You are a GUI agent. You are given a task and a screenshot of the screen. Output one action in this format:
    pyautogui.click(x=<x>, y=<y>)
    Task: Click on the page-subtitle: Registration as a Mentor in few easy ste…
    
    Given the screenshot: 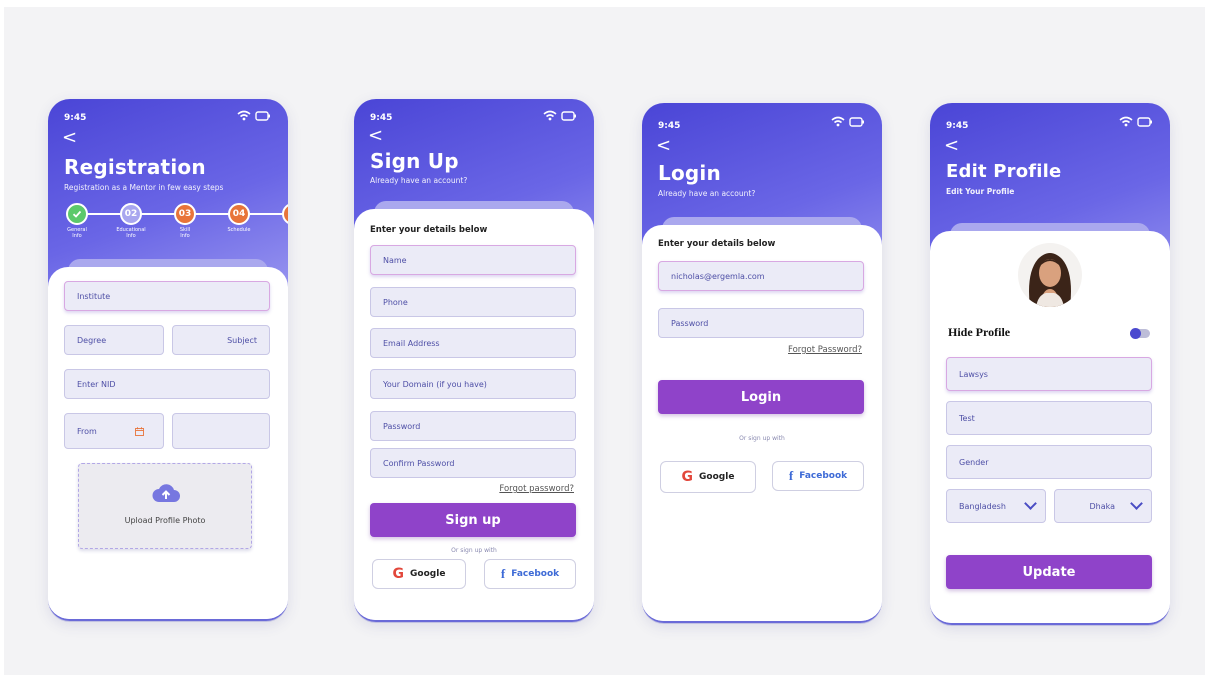 What is the action you would take?
    pyautogui.click(x=144, y=187)
    